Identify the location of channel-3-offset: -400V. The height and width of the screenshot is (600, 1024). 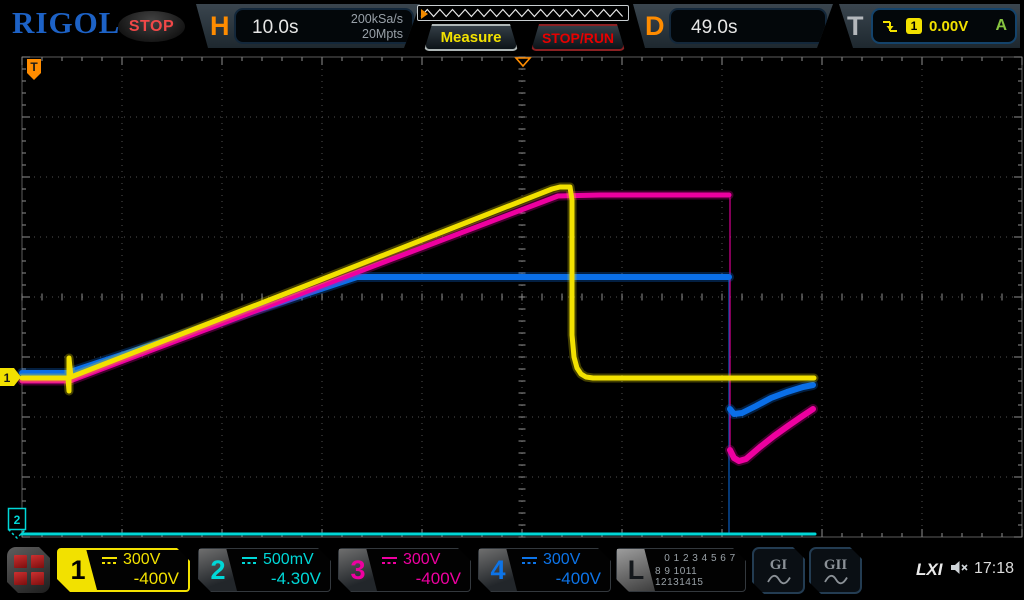
(438, 578).